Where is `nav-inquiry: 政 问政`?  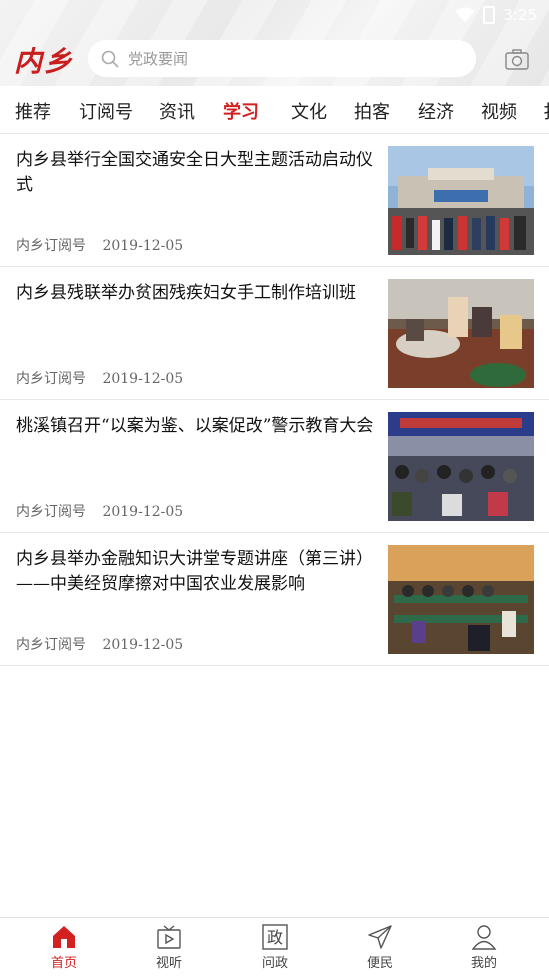 nav-inquiry: 政 问政 is located at coordinates (275, 947).